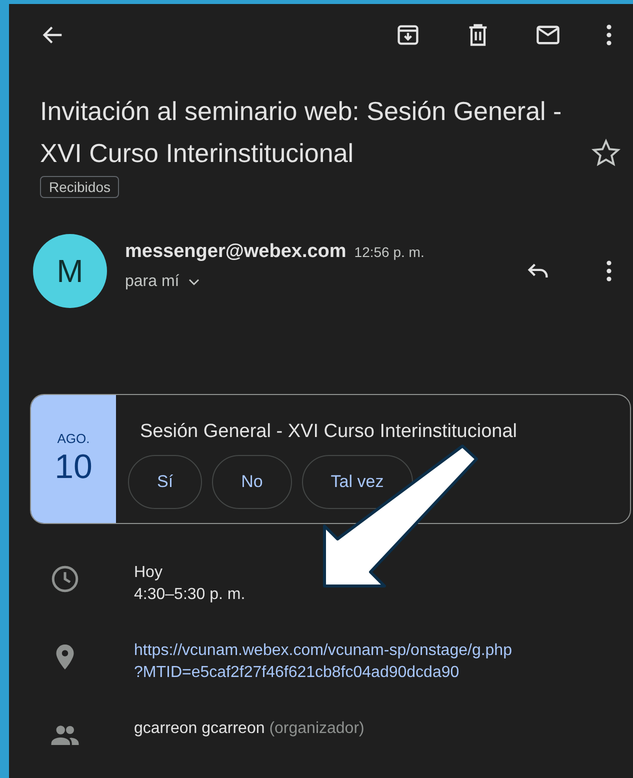 This screenshot has height=778, width=633. What do you see at coordinates (152, 282) in the screenshot?
I see `recipient-label: para mí` at bounding box center [152, 282].